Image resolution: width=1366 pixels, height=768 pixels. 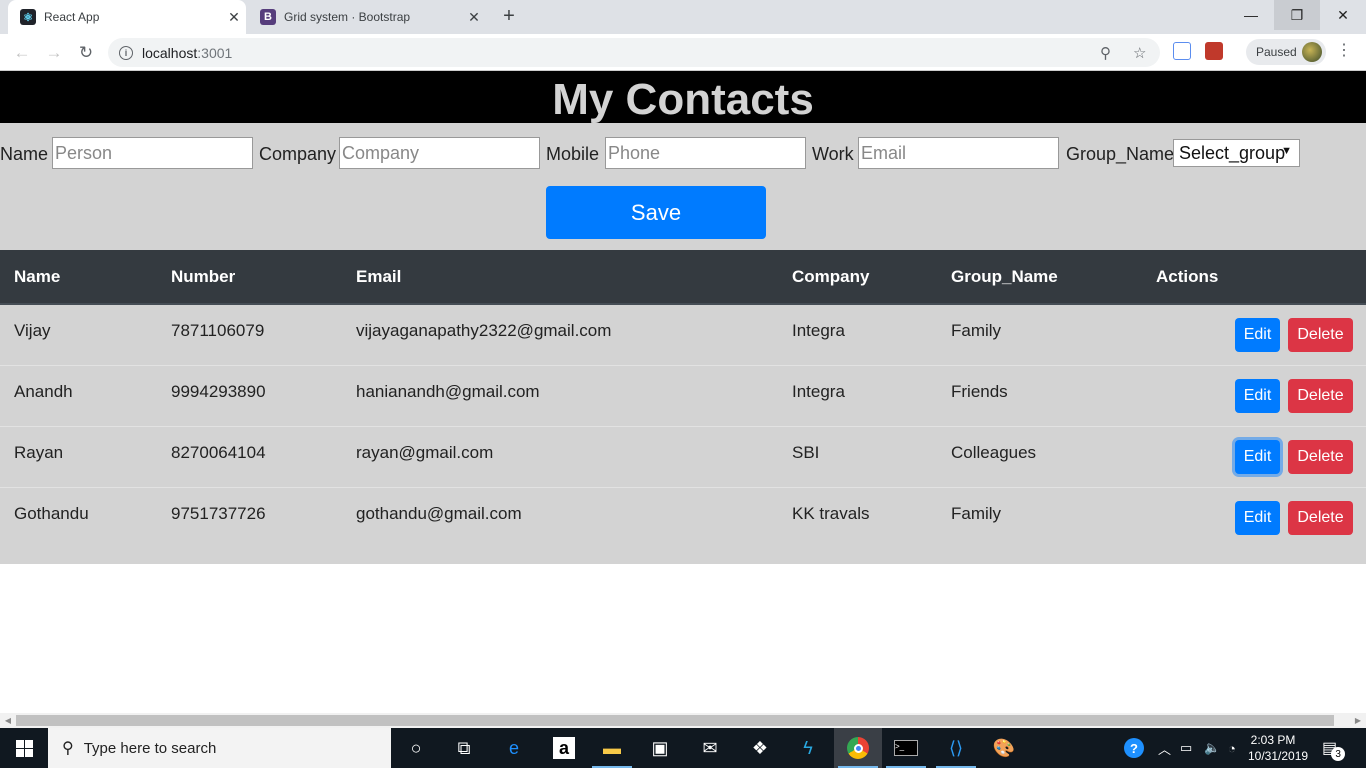 What do you see at coordinates (152, 153) in the screenshot?
I see `name-input` at bounding box center [152, 153].